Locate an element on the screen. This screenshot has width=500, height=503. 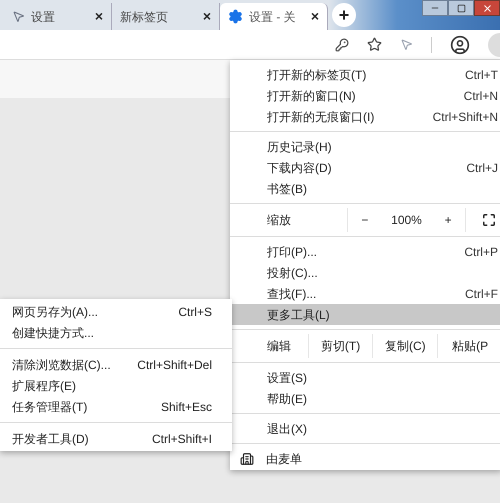
menu-item: 书签(B) is located at coordinates (365, 188).